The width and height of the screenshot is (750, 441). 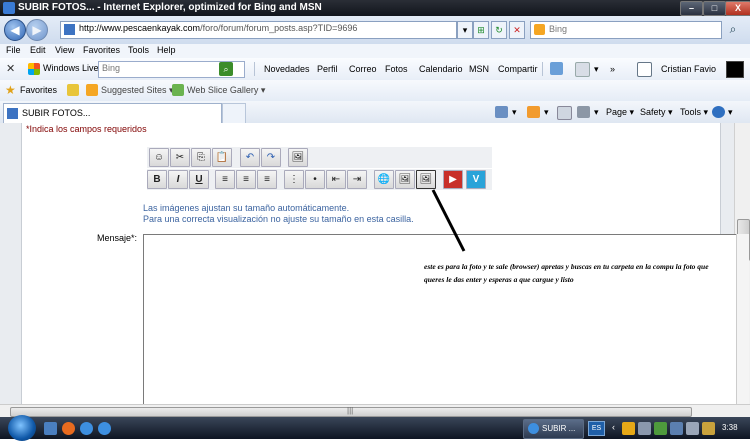 What do you see at coordinates (159, 157) in the screenshot?
I see `emoticon-icon: ☺` at bounding box center [159, 157].